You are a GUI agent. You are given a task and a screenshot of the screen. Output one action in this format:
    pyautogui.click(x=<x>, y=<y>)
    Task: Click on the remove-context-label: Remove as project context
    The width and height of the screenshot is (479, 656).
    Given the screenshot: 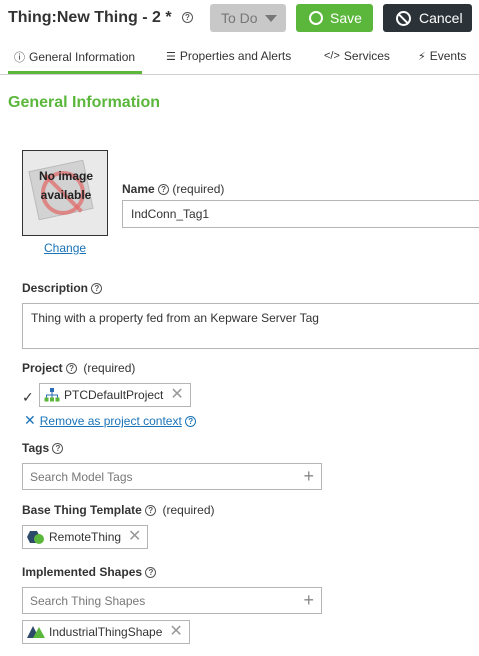 What is the action you would take?
    pyautogui.click(x=110, y=421)
    